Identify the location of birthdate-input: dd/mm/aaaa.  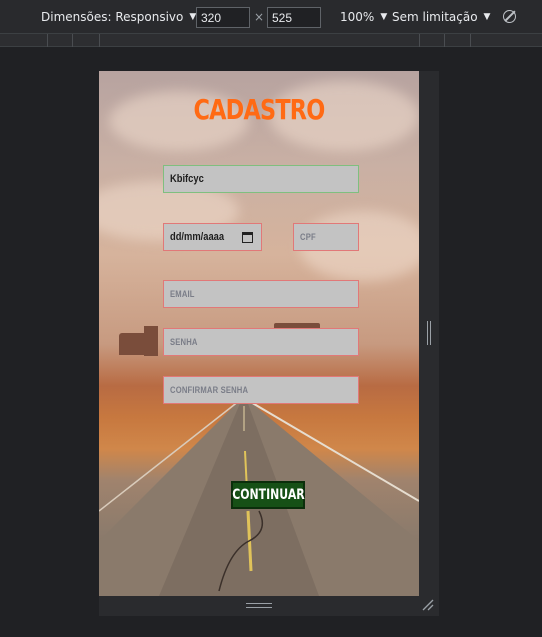
(212, 237).